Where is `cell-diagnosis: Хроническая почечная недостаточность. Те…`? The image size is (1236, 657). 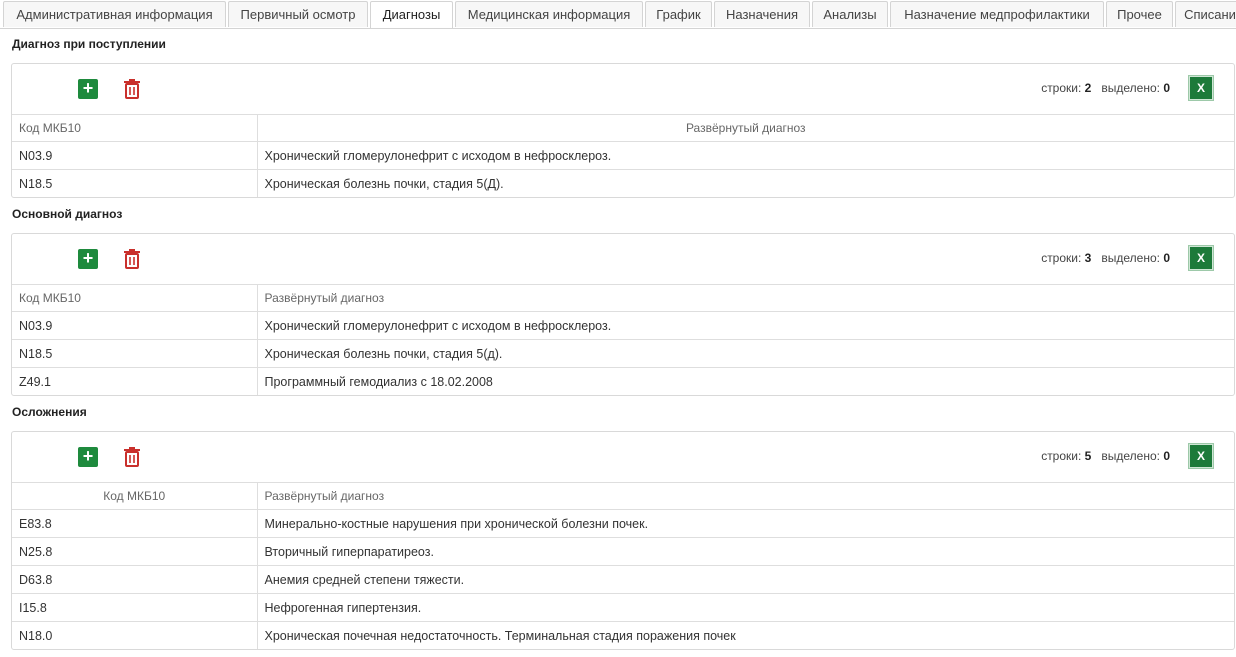
cell-diagnosis: Хроническая почечная недостаточность. Те… is located at coordinates (745, 635).